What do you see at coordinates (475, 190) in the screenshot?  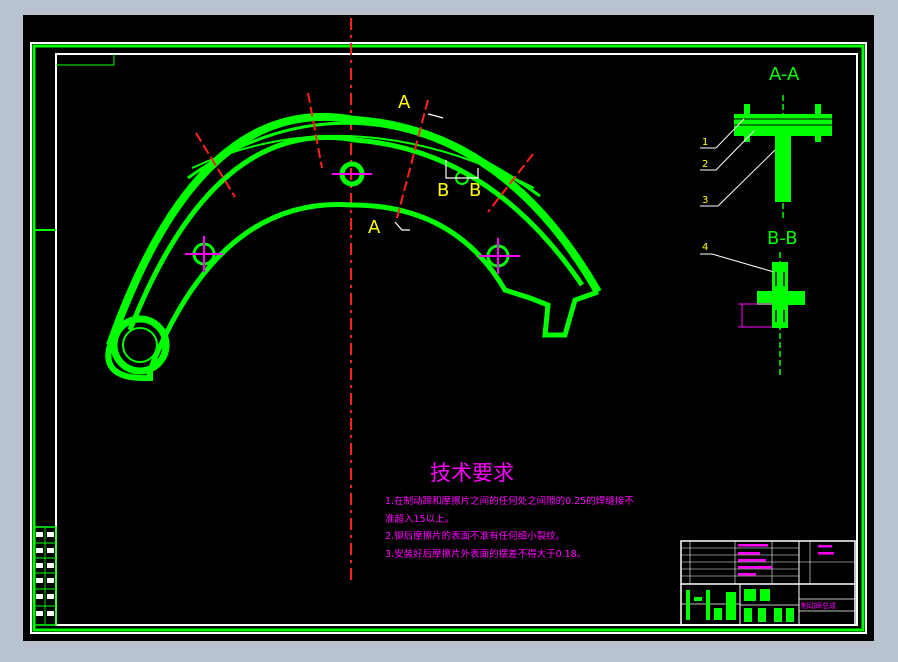 I see `section-label-b-right: B` at bounding box center [475, 190].